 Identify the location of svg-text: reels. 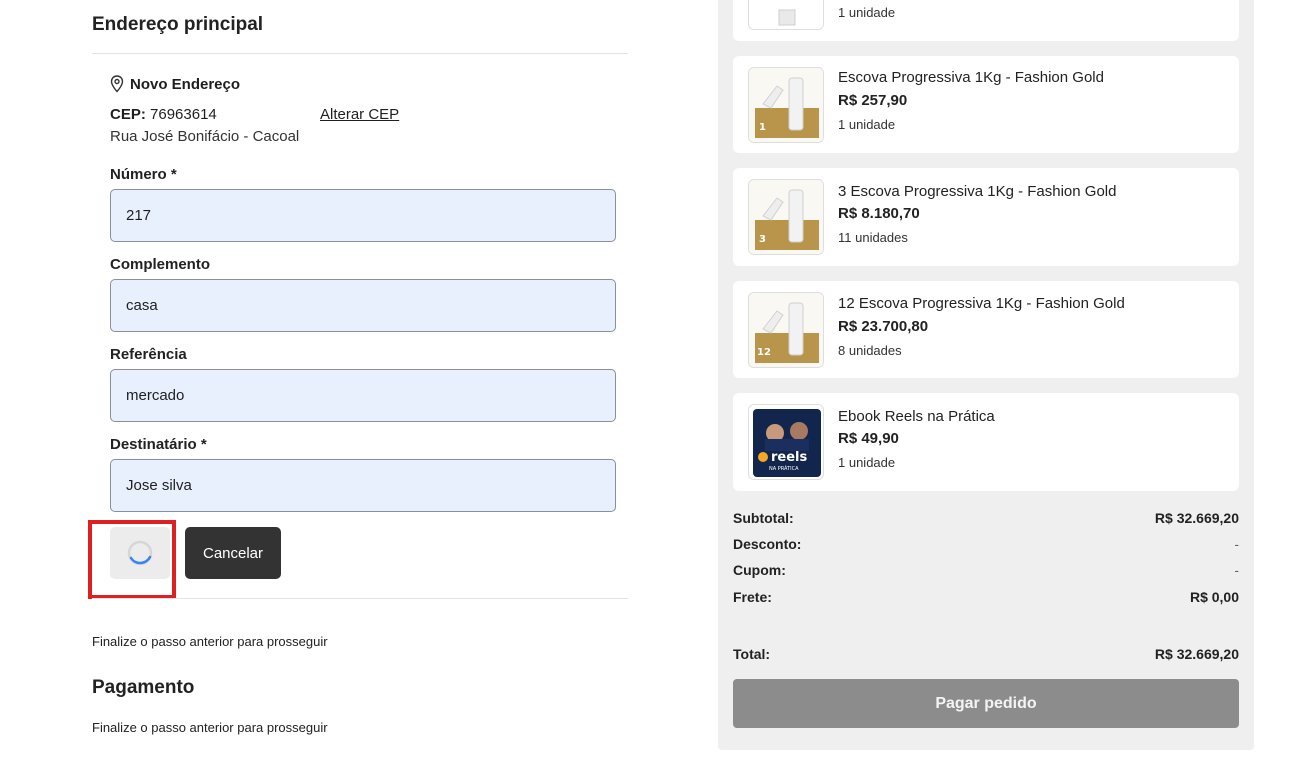
(789, 457).